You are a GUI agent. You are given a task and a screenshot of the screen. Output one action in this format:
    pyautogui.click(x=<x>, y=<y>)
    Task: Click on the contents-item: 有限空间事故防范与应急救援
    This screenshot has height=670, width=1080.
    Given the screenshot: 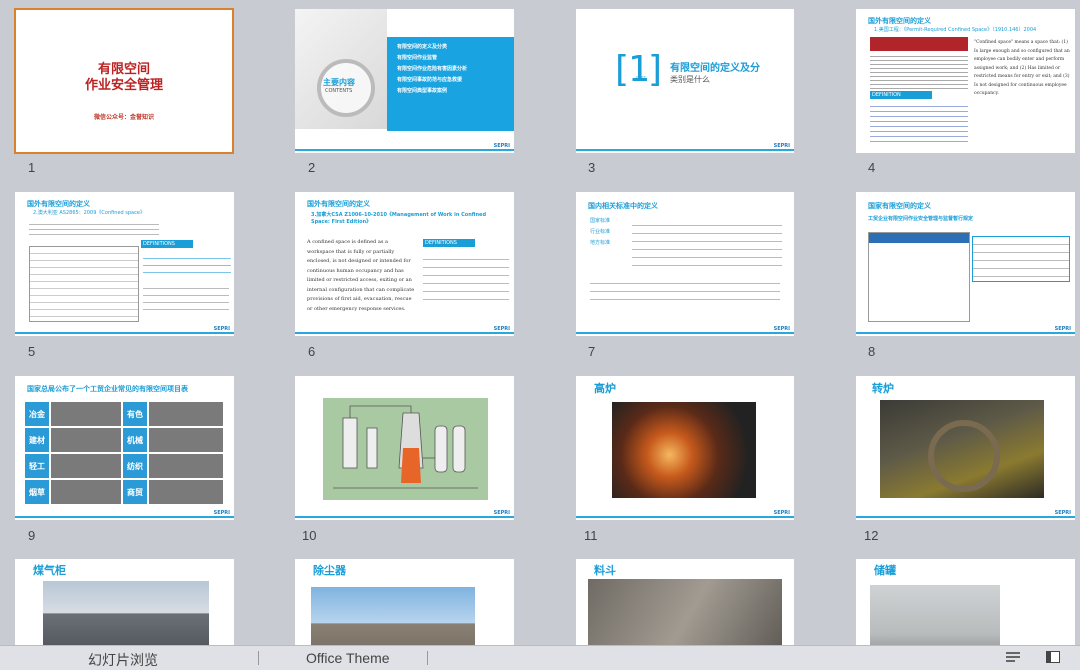 What is the action you would take?
    pyautogui.click(x=430, y=80)
    